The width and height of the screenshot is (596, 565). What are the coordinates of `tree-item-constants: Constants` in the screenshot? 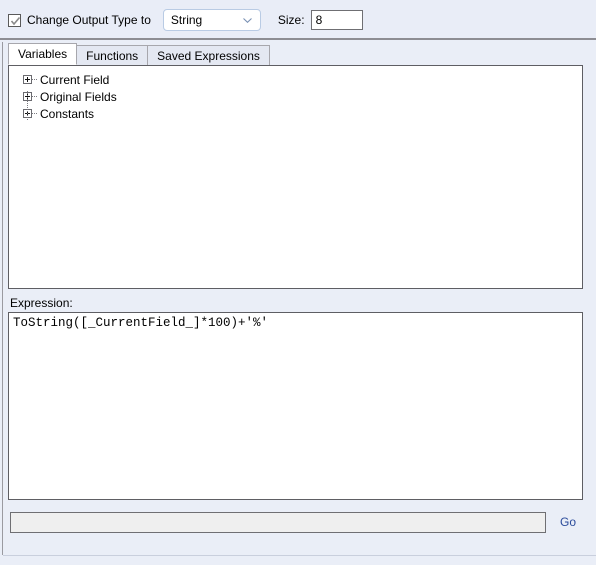 It's located at (295, 113).